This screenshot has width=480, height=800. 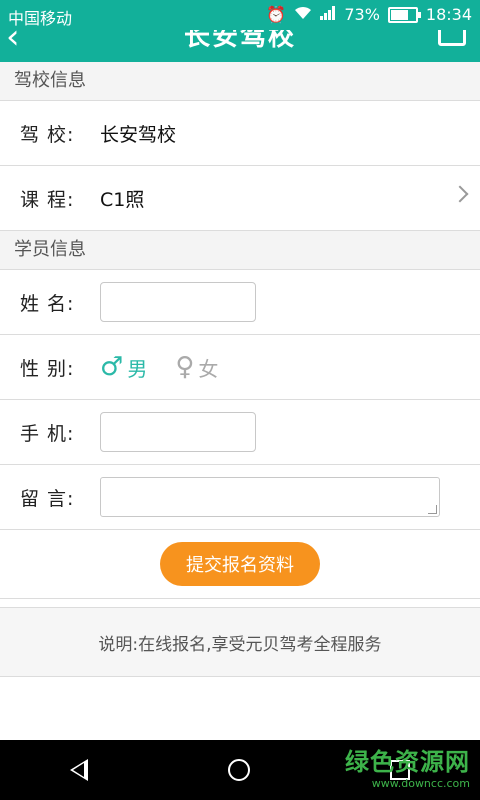 What do you see at coordinates (239, 770) in the screenshot?
I see `nav-home-icon` at bounding box center [239, 770].